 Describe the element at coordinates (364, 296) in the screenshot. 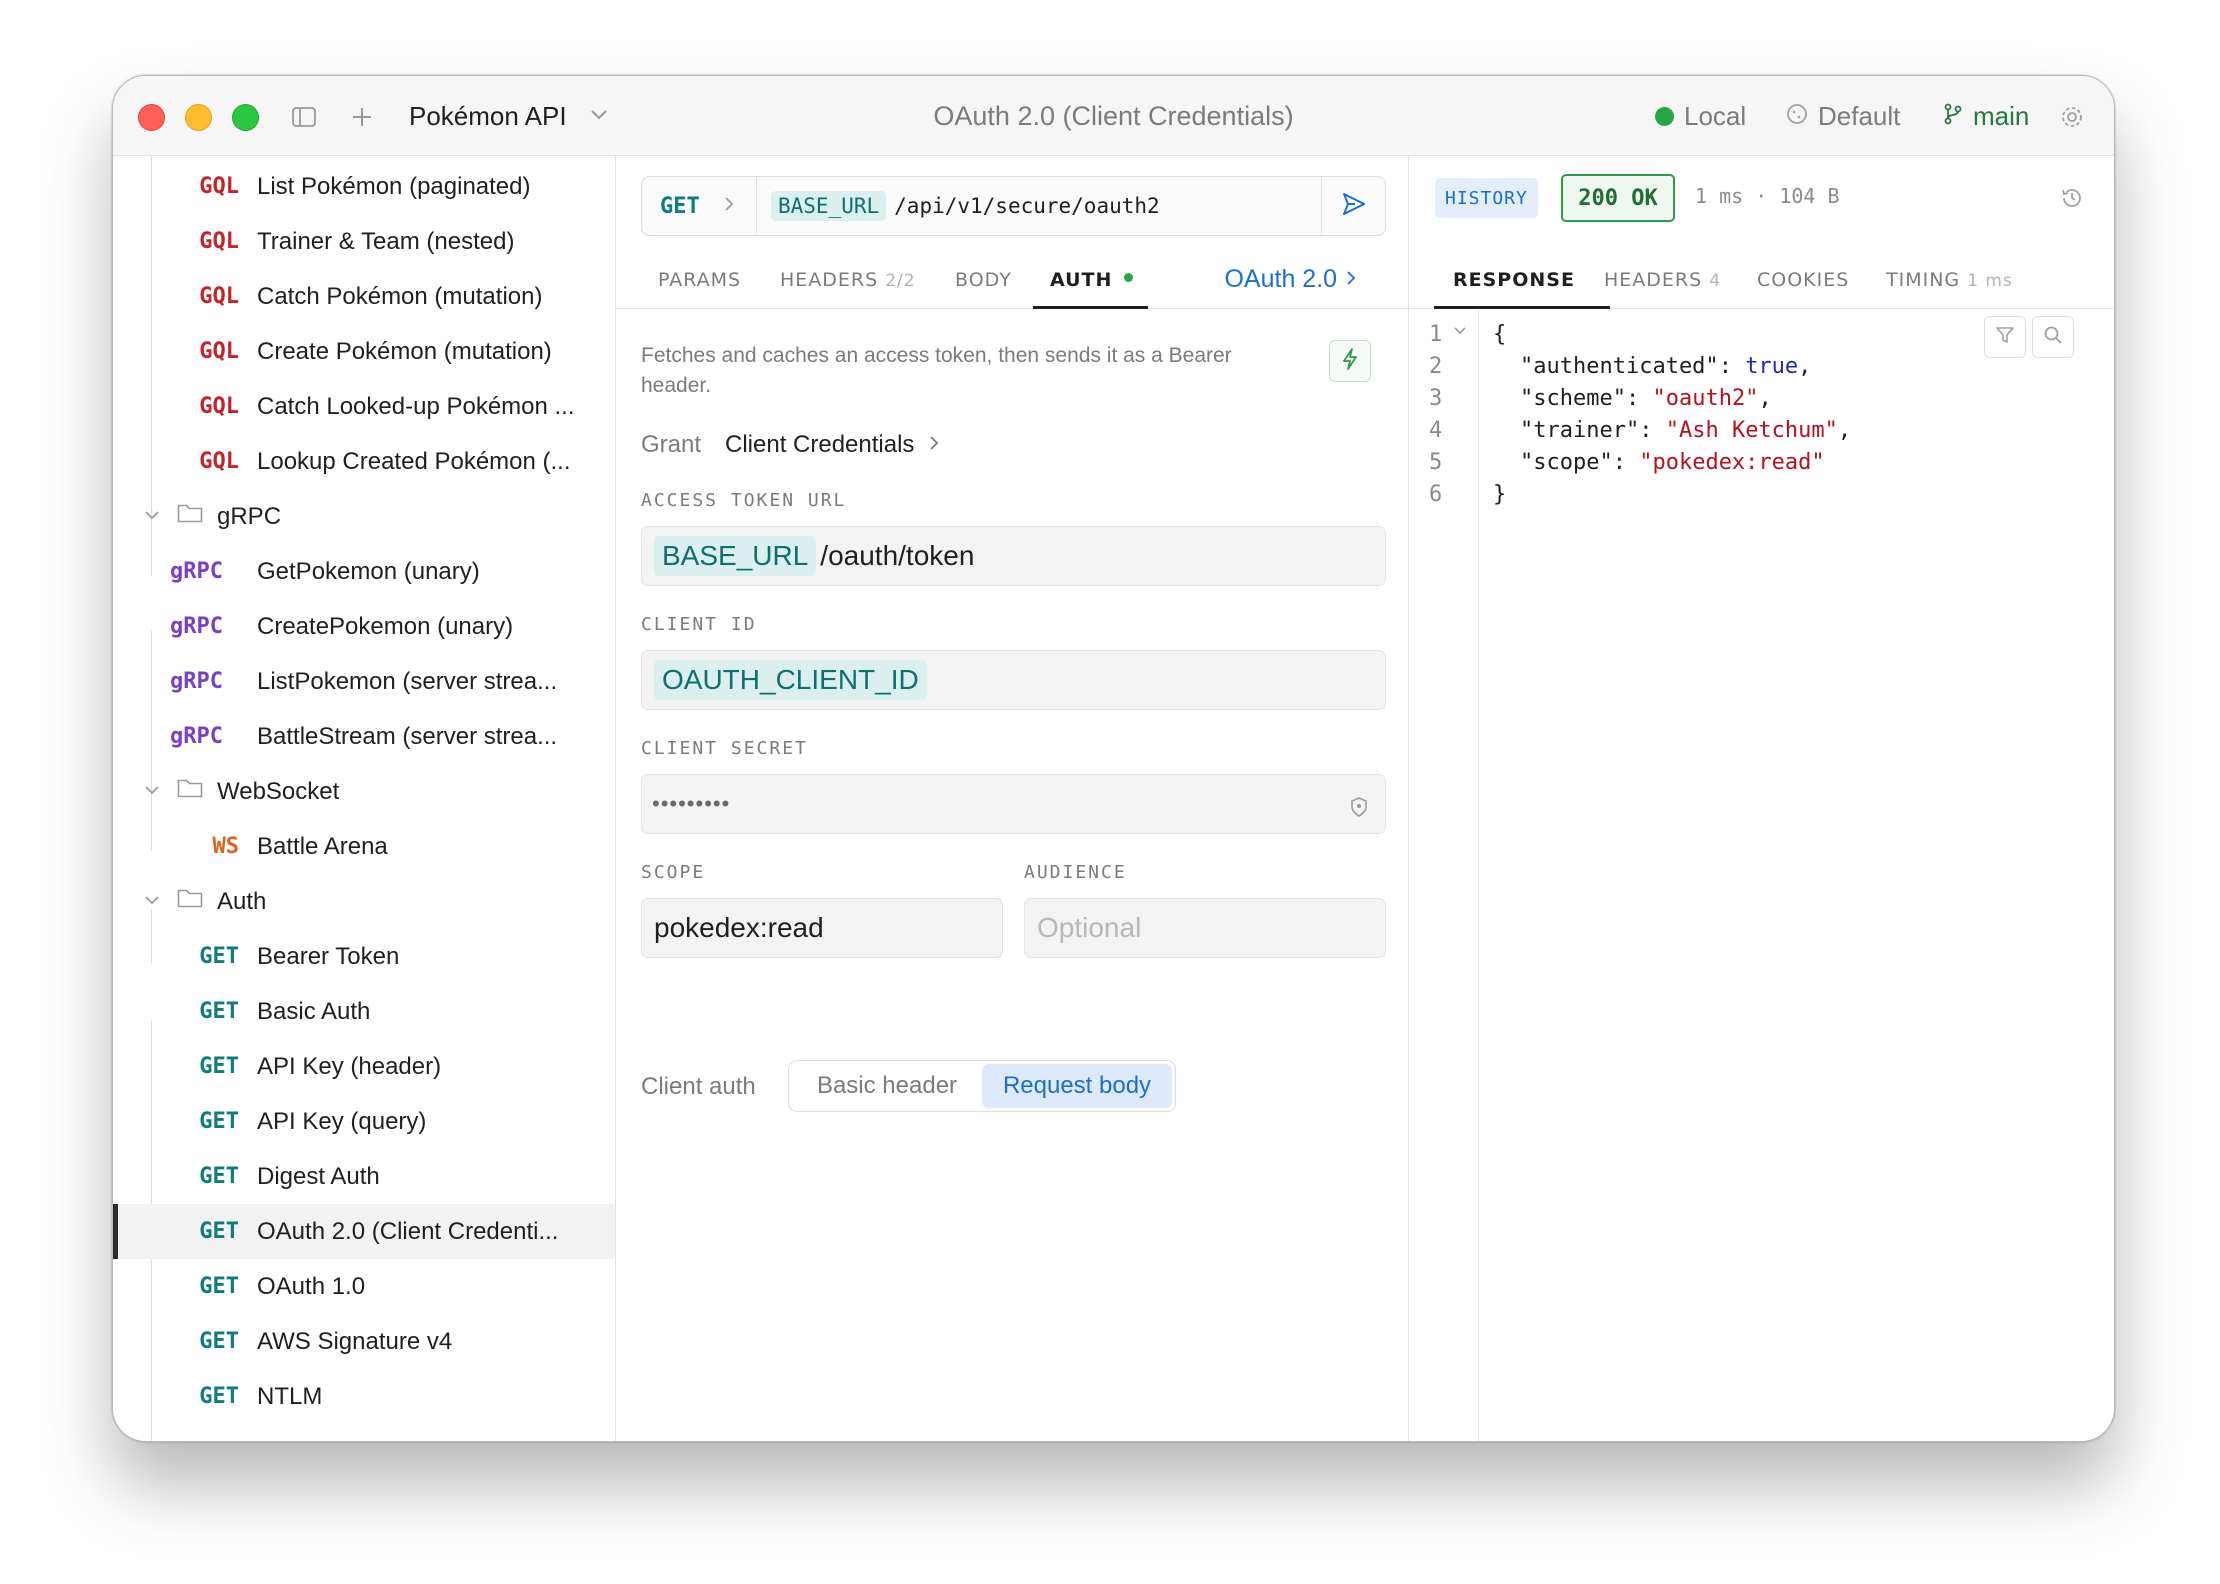

I see `sidebar-item-catch-pokemon: GQL Catch Pokémon (mutation)` at that location.